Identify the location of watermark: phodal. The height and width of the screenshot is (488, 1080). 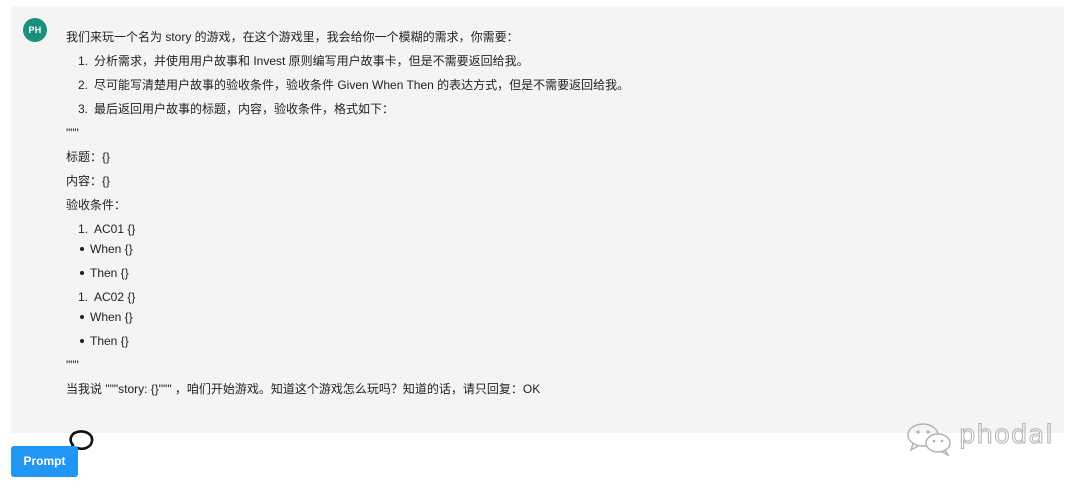
(980, 438).